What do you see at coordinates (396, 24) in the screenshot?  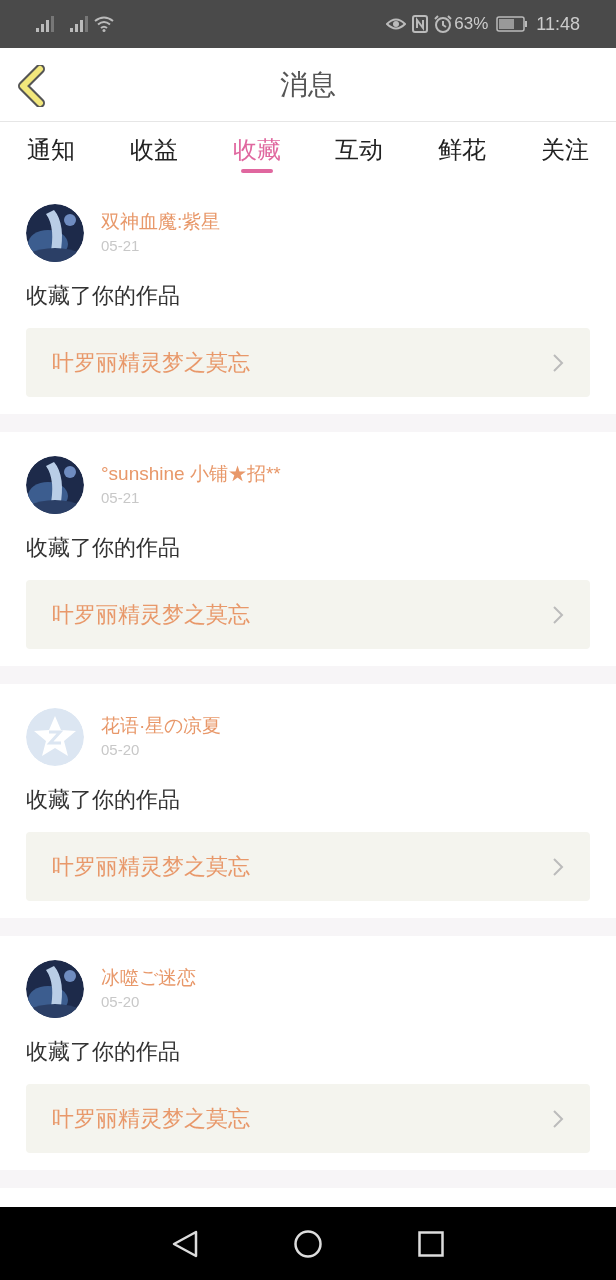 I see `eye-icon` at bounding box center [396, 24].